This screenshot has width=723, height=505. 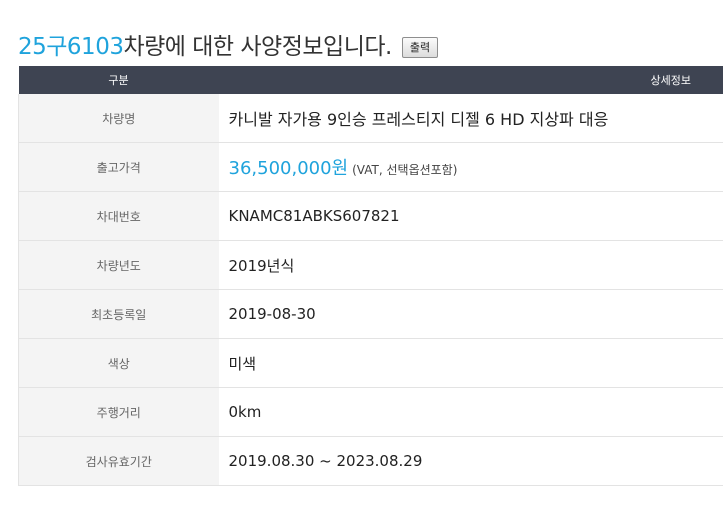 I want to click on table-row: 색상 미색, so click(x=370, y=363).